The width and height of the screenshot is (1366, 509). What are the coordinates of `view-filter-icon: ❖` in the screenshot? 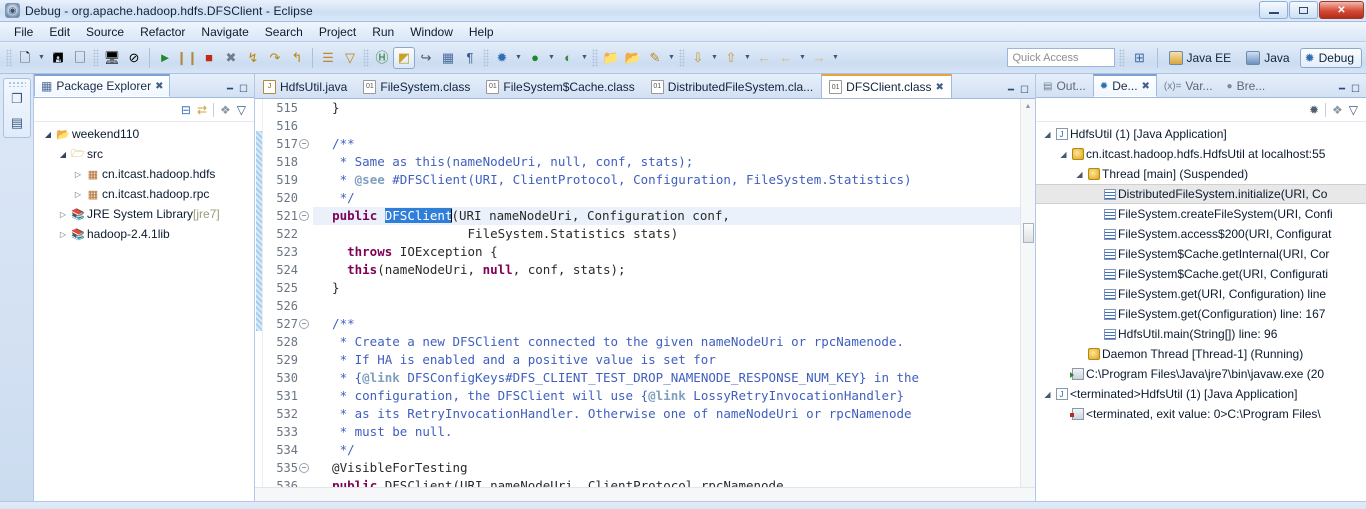 It's located at (1337, 110).